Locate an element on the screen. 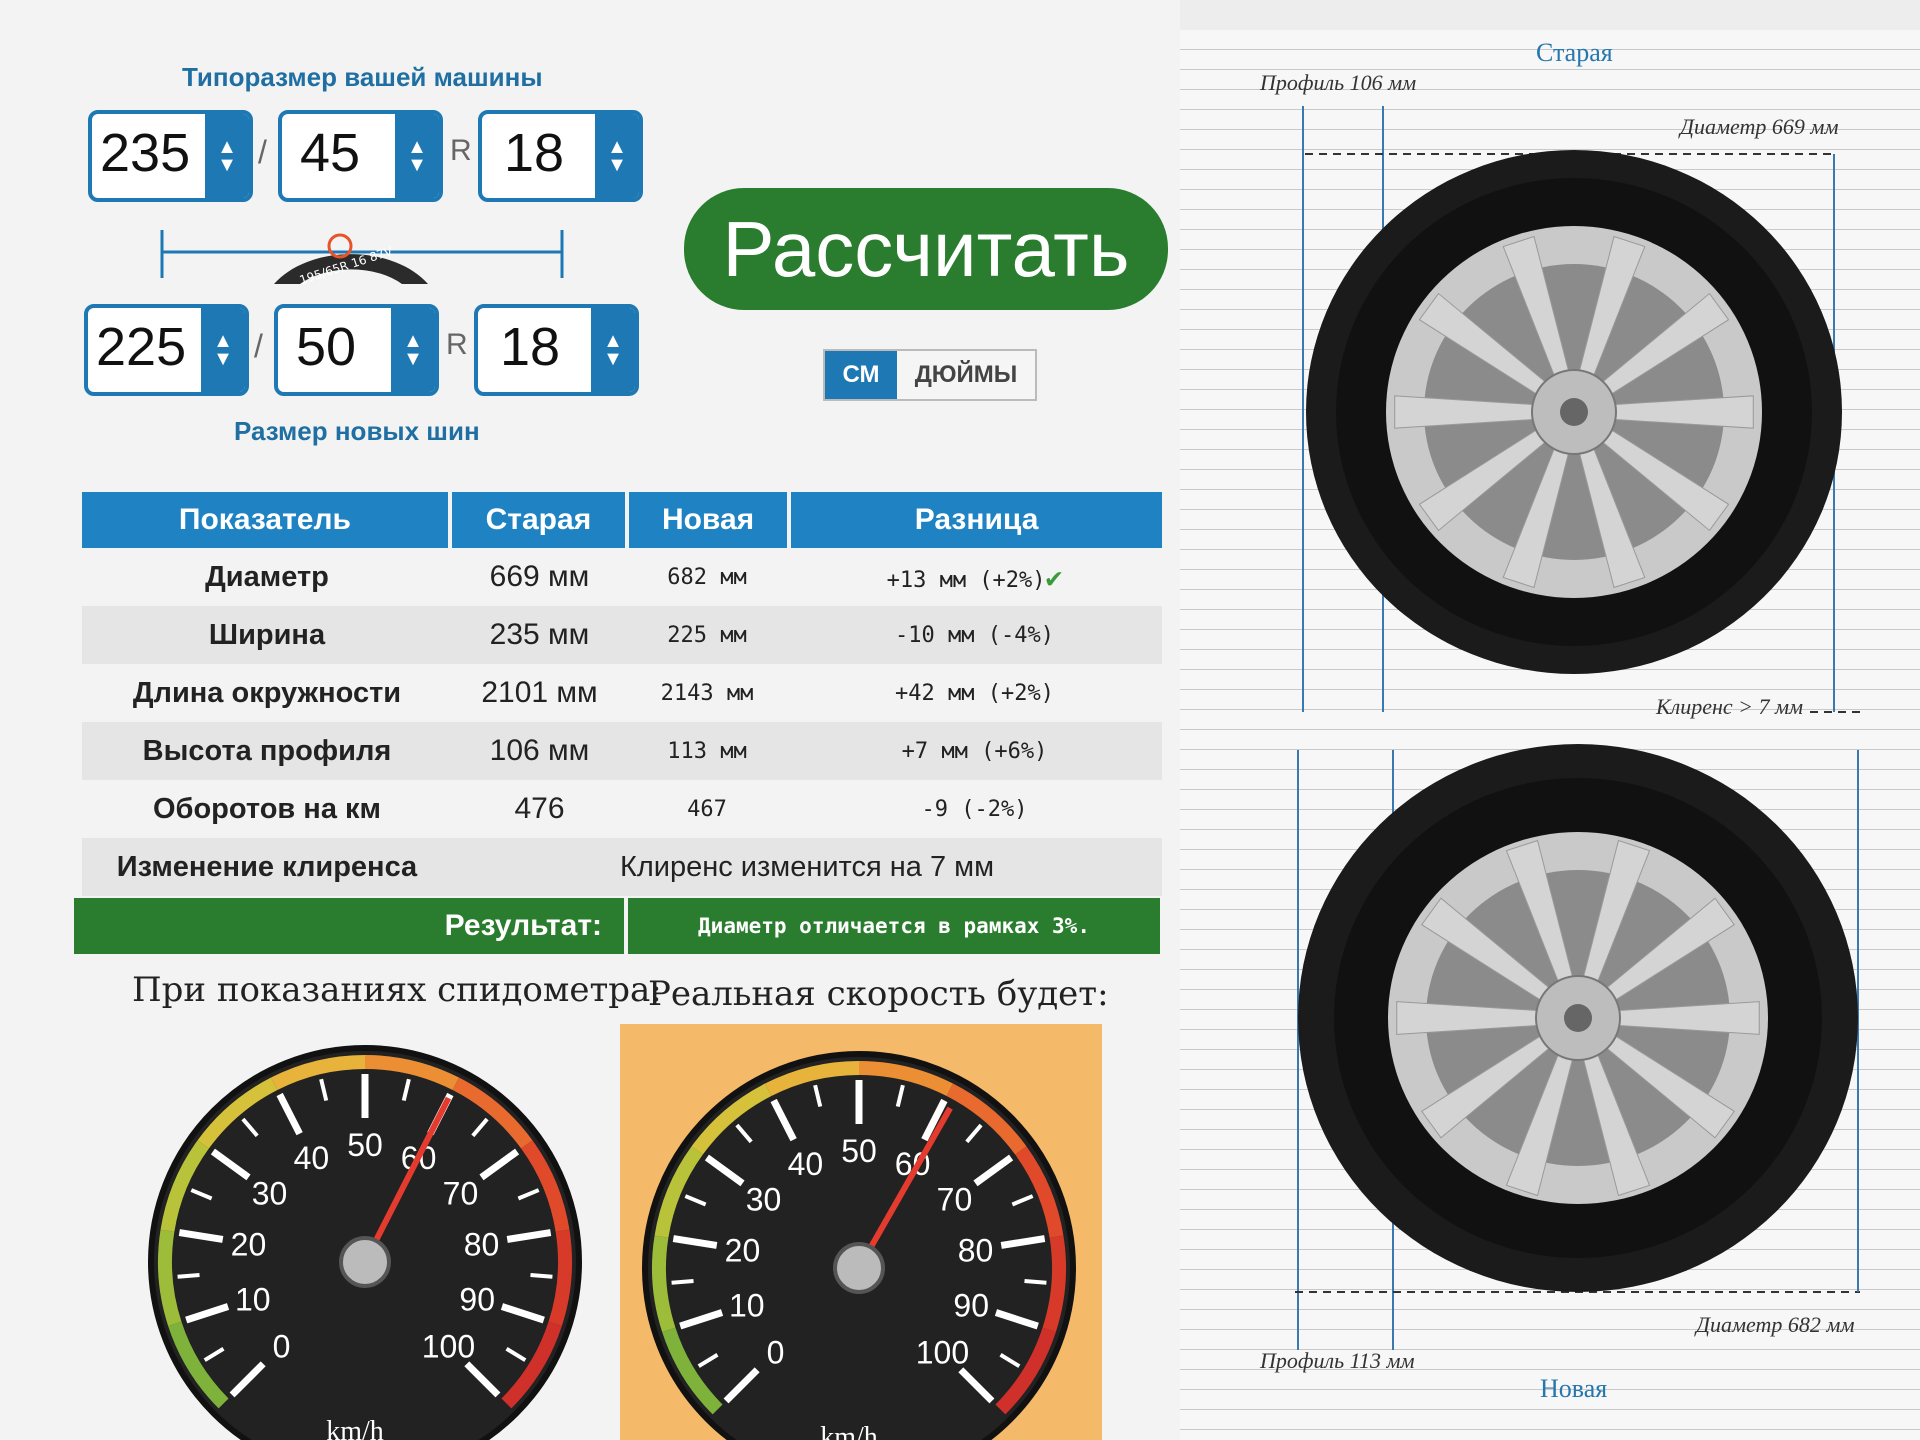  old-wheel-icon is located at coordinates (1574, 412).